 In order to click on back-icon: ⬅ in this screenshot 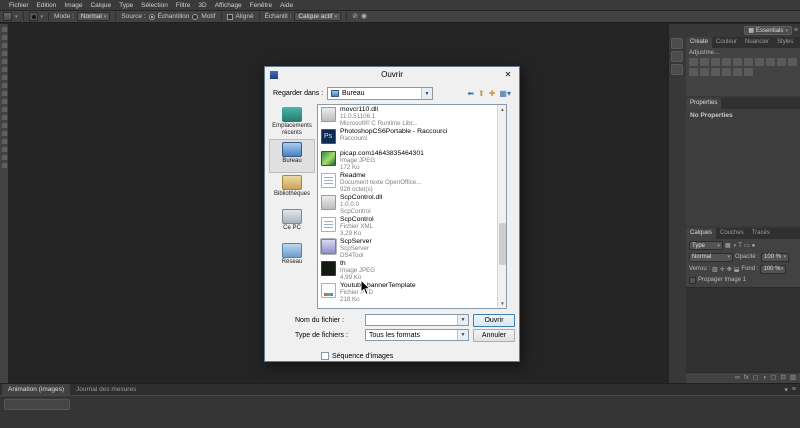, I will do `click(470, 93)`.